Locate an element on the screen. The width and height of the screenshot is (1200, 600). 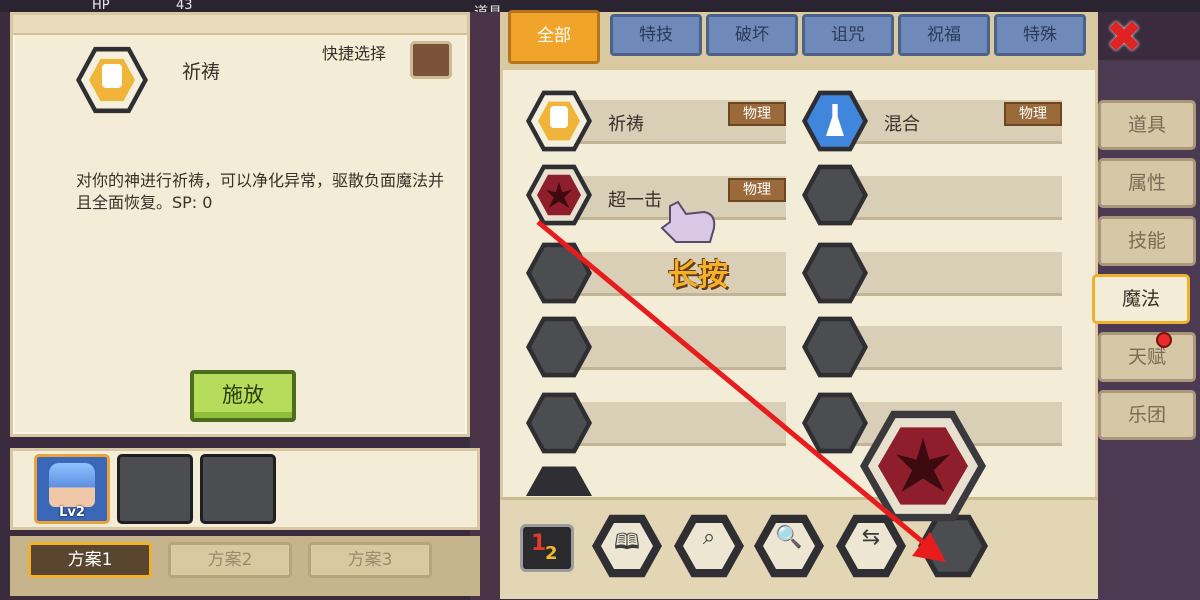
tab-curse: 诅咒 is located at coordinates (848, 35).